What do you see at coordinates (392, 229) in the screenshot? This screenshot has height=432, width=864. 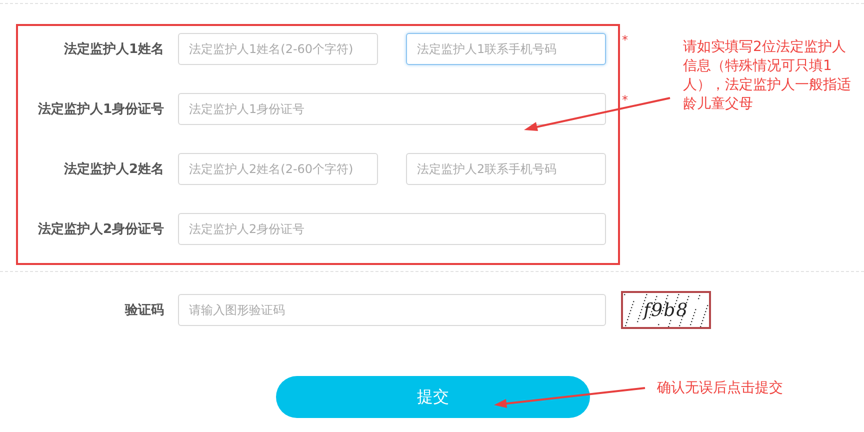 I see `input-field: 法定监护人2身份证号` at bounding box center [392, 229].